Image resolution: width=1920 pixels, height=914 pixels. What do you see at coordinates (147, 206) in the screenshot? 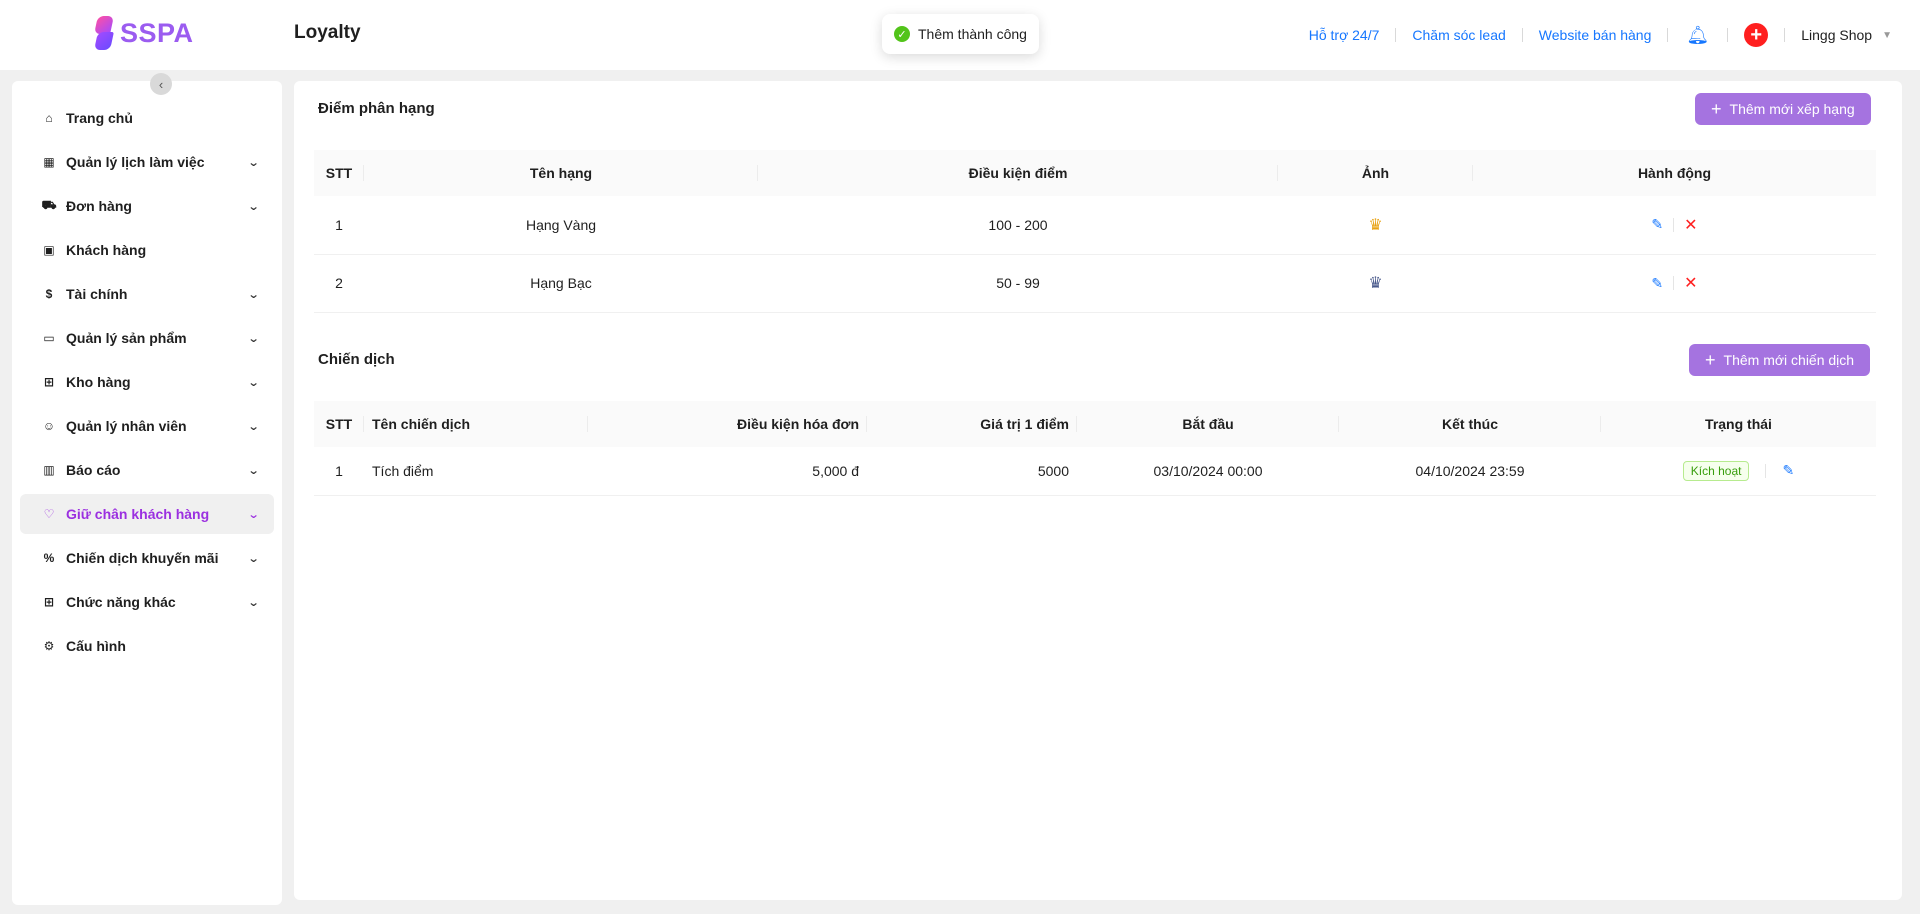
I see `sidebar-item: ⛟ Đơn hàng ⌄` at bounding box center [147, 206].